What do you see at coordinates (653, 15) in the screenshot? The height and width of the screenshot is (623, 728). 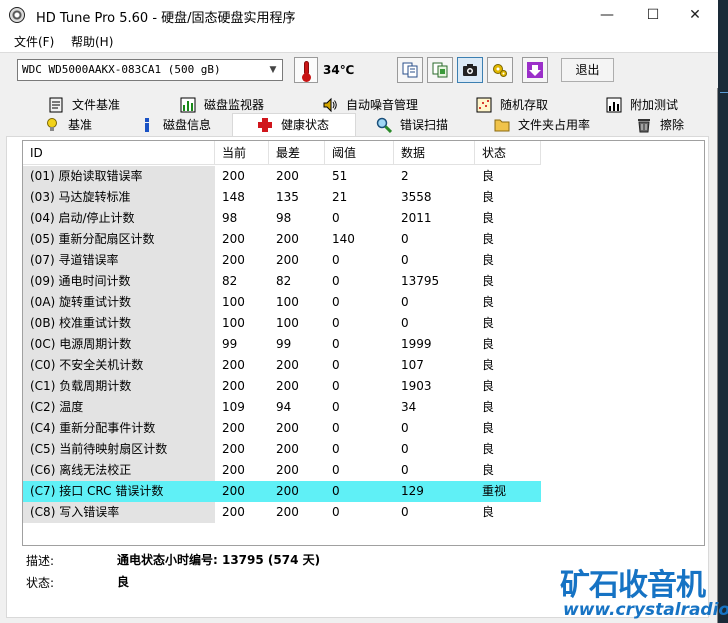 I see `maximize-button: ☐` at bounding box center [653, 15].